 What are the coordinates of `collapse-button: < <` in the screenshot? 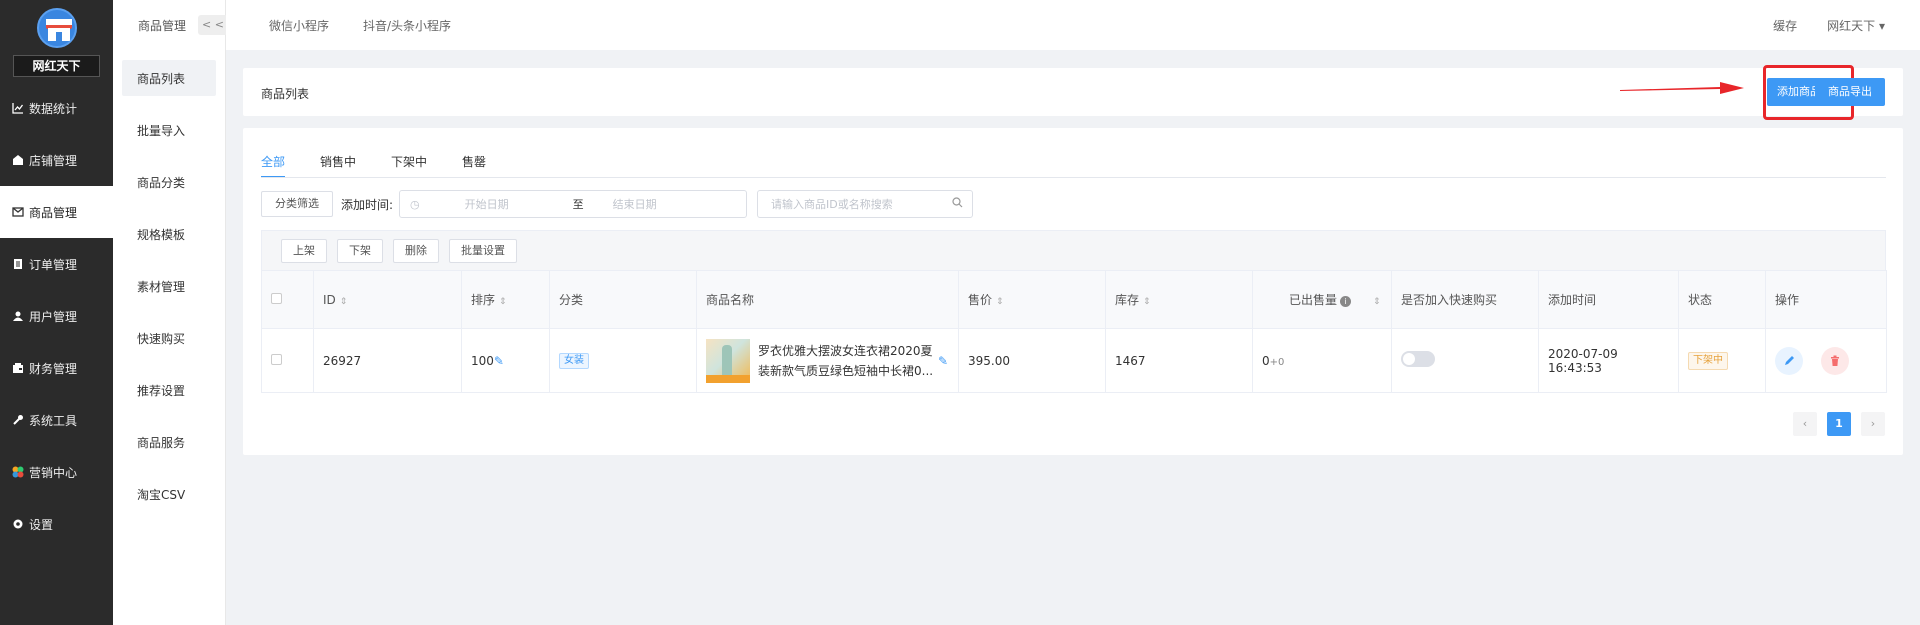 It's located at (213, 25).